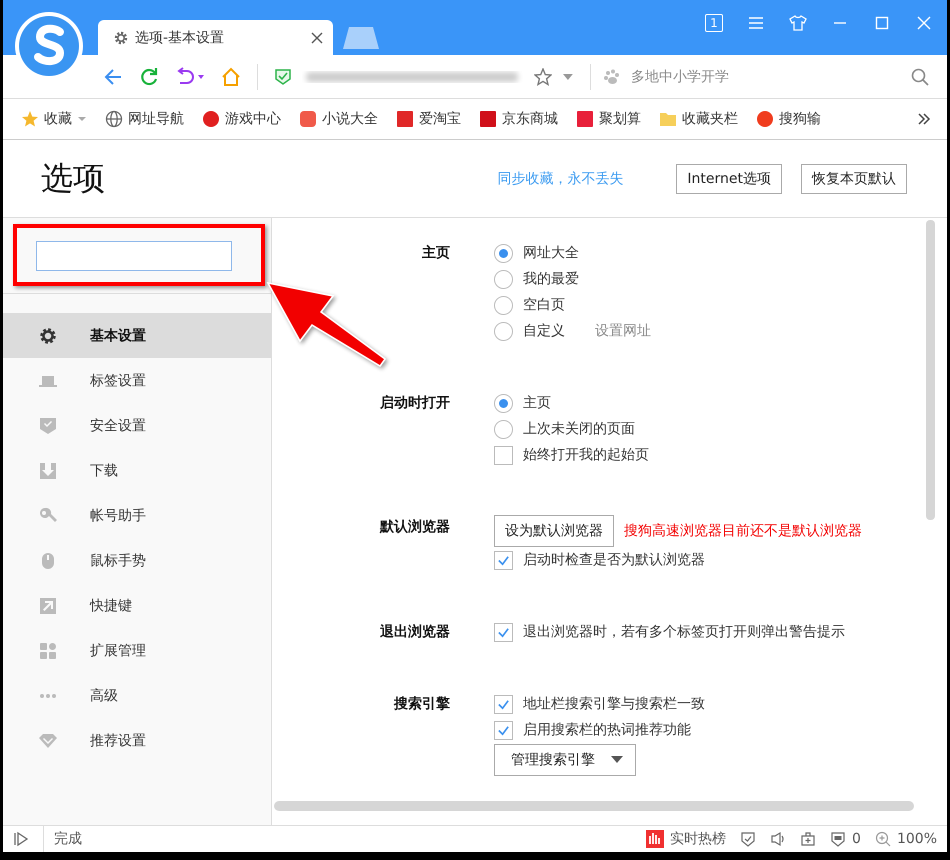 The width and height of the screenshot is (950, 860). I want to click on set-default-button: 设为默认浏览器, so click(554, 530).